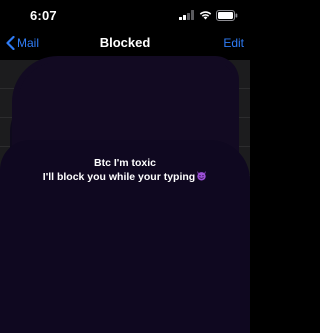  Describe the element at coordinates (233, 43) in the screenshot. I see `edit-button: Edit` at that location.